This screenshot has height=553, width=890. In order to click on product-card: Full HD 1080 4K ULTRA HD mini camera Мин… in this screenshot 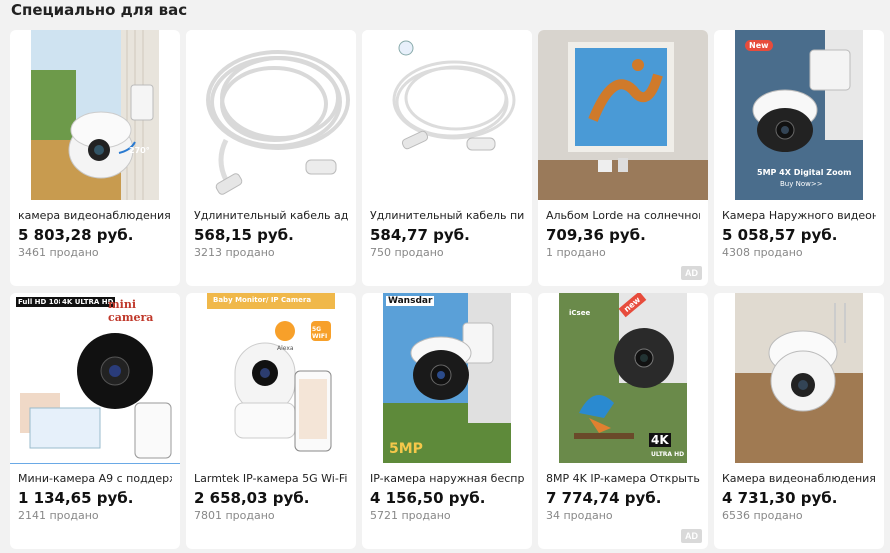, I will do `click(95, 421)`.